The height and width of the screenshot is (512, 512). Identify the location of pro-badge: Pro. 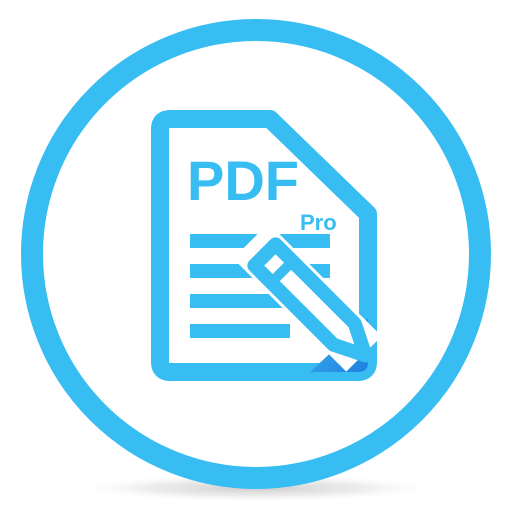
(318, 222).